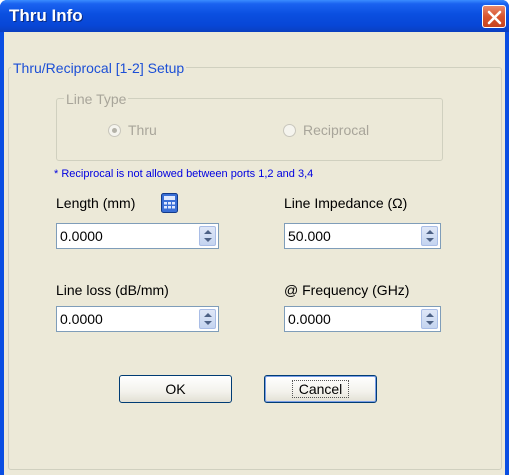 This screenshot has width=509, height=475. I want to click on loss-spinner, so click(207, 319).